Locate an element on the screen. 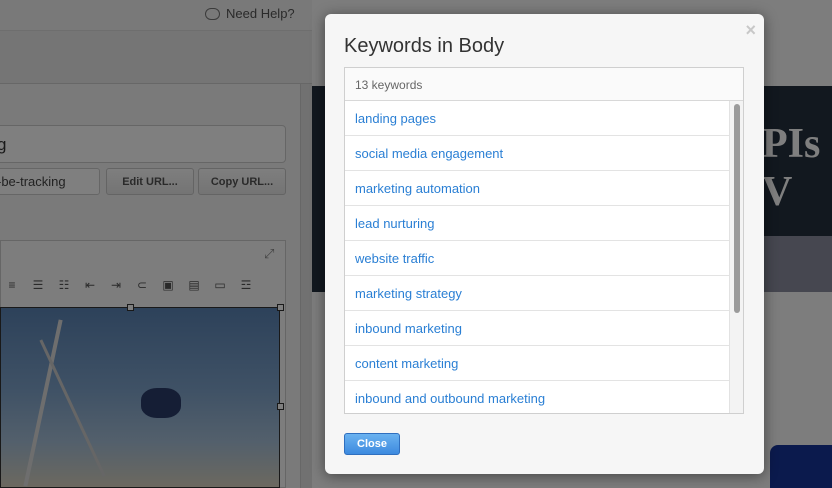  keyword-count-header: 13 keywords is located at coordinates (544, 84).